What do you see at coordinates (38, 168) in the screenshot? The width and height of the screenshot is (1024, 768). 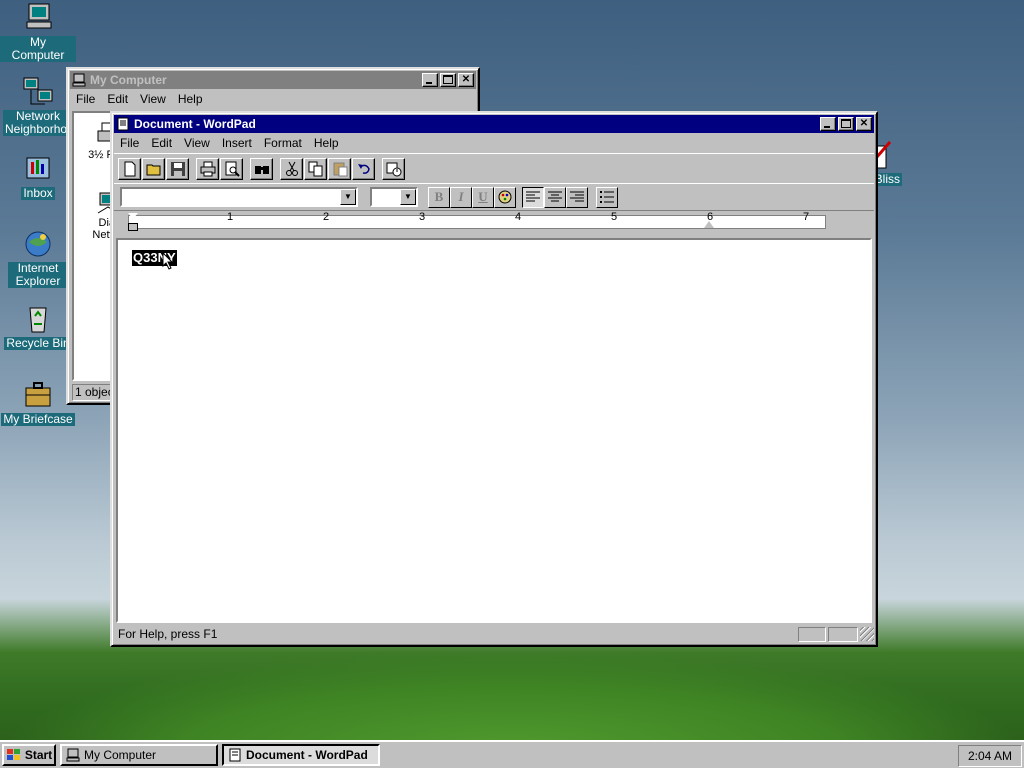 I see `inbox-icon` at bounding box center [38, 168].